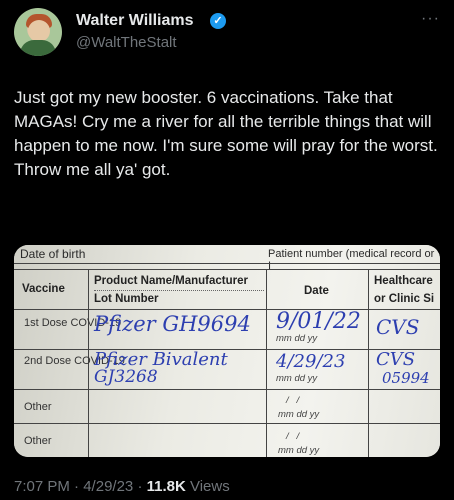 The image size is (454, 500). Describe the element at coordinates (38, 48) in the screenshot. I see `avatar-shirt` at that location.